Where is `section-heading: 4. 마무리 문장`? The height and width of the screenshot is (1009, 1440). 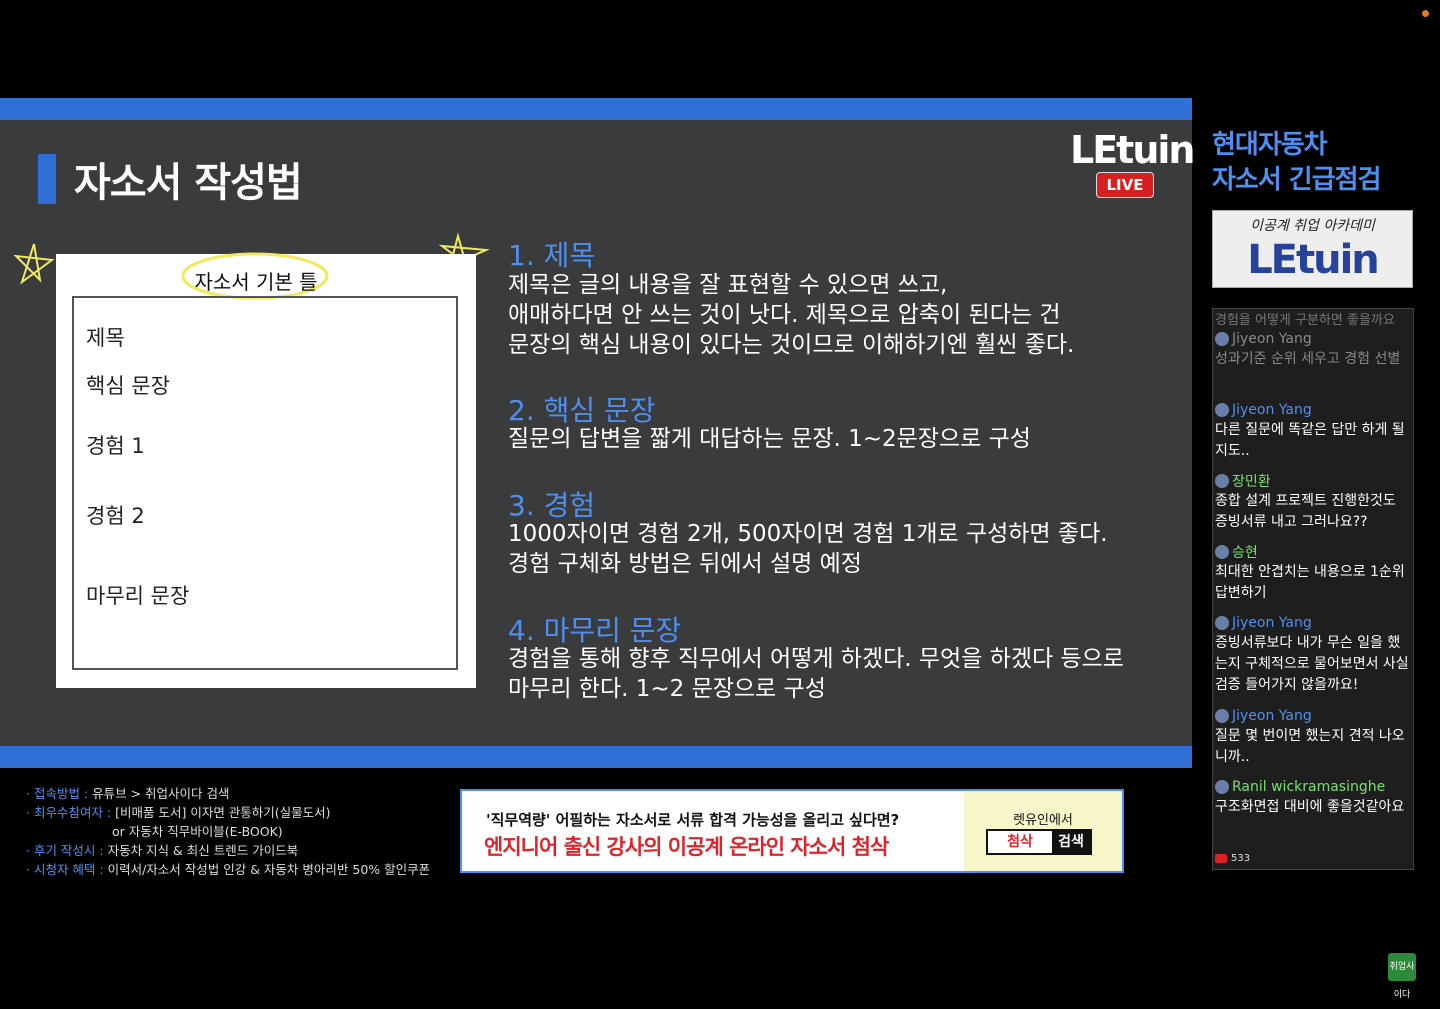 section-heading: 4. 마무리 문장 is located at coordinates (595, 630).